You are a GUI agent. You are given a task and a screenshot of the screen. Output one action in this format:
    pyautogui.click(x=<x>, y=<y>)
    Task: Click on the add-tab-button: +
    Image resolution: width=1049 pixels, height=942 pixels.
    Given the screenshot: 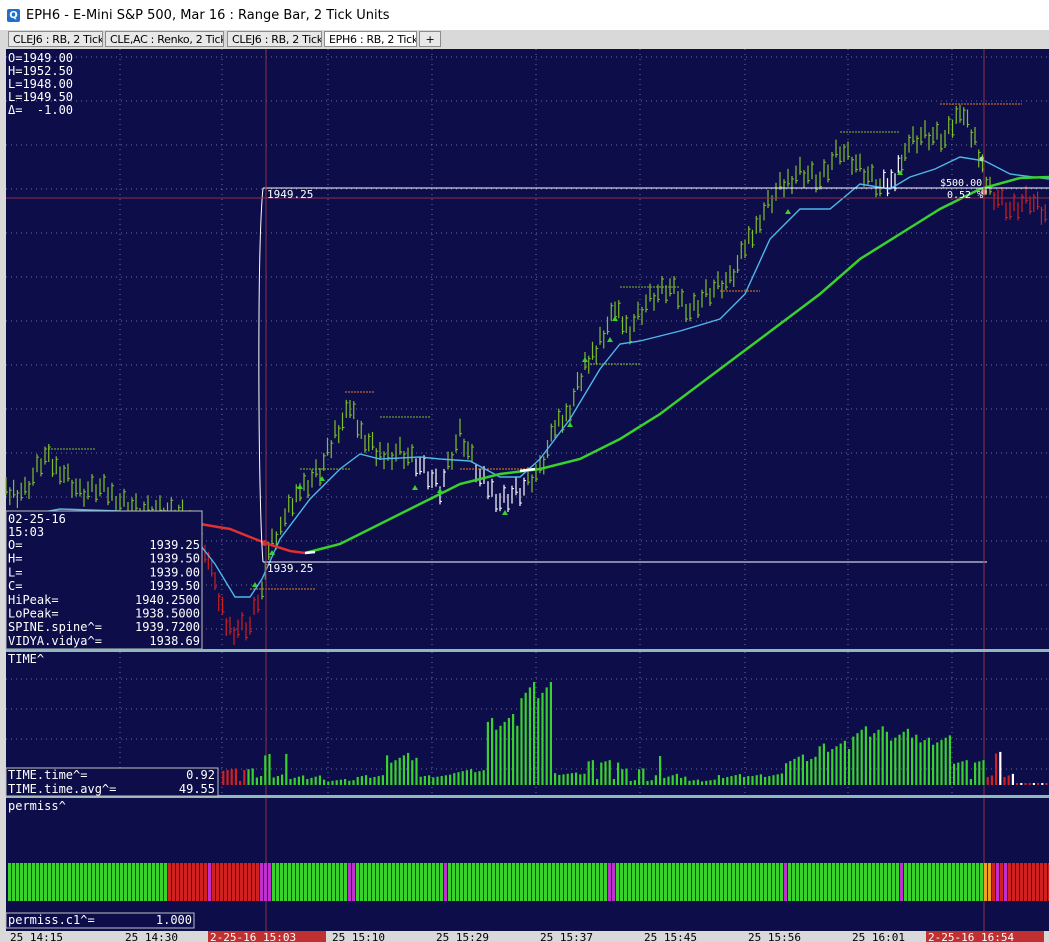 What is the action you would take?
    pyautogui.click(x=430, y=39)
    